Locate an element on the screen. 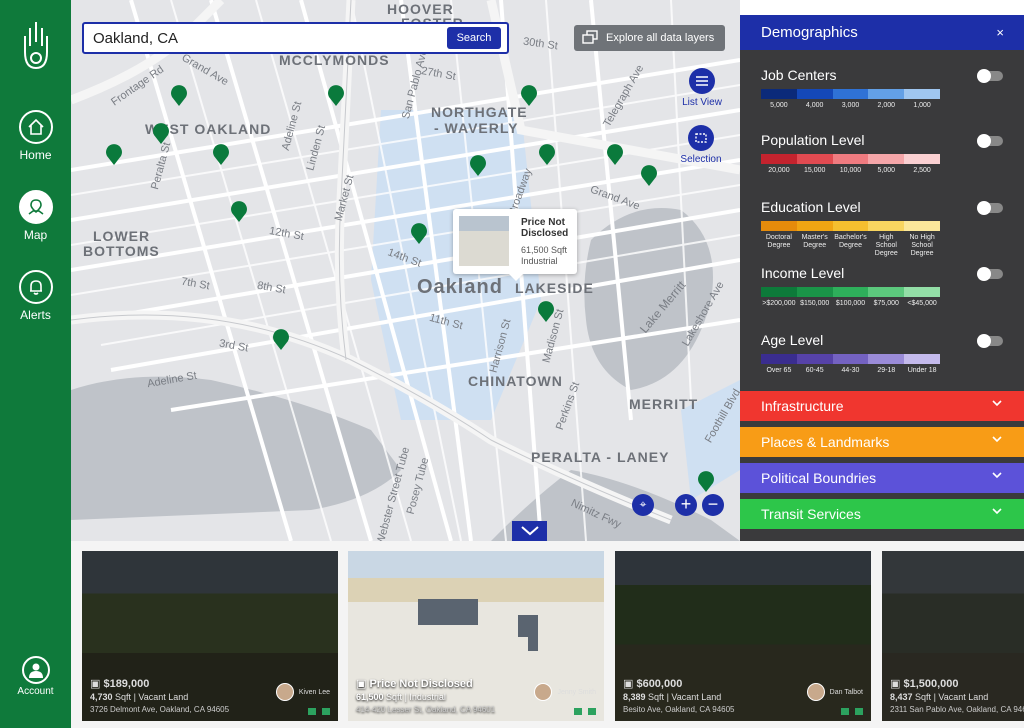 The height and width of the screenshot is (728, 1024). scale-ticks: >$200,000 $150,000 $100,000 $75,000 <$45,000 is located at coordinates (849, 303).